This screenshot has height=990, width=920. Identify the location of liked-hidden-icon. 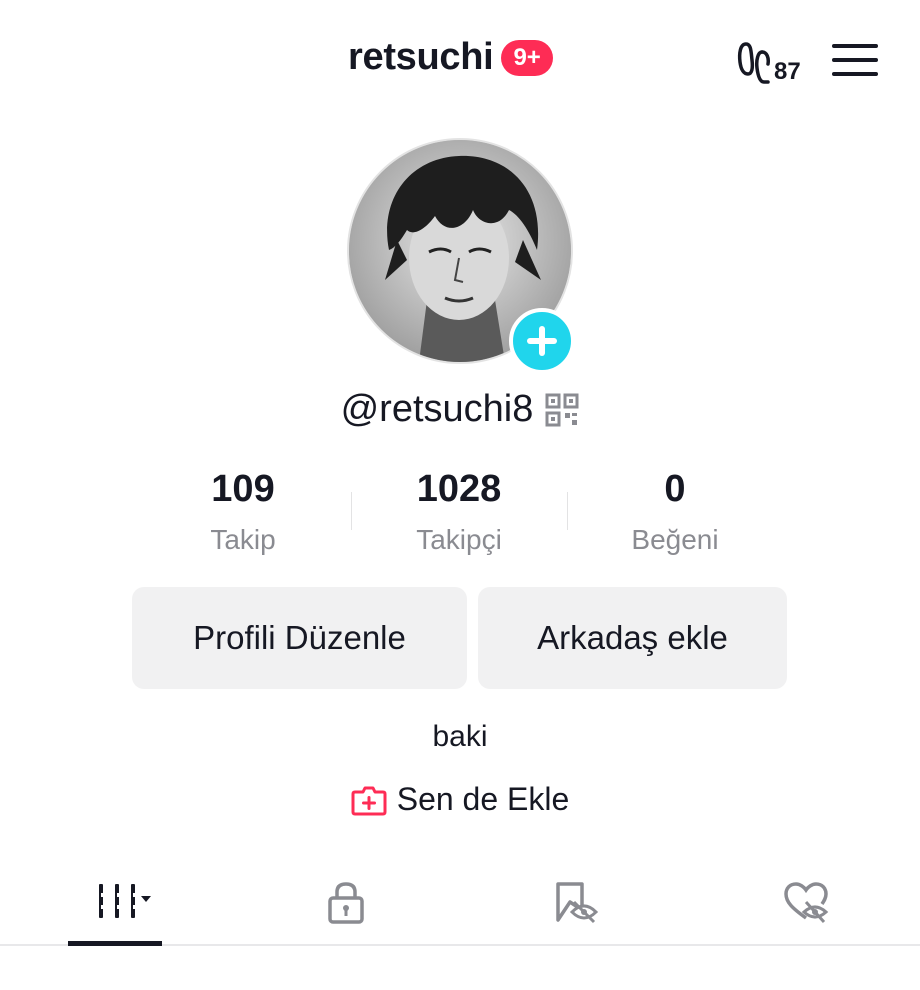
(806, 903).